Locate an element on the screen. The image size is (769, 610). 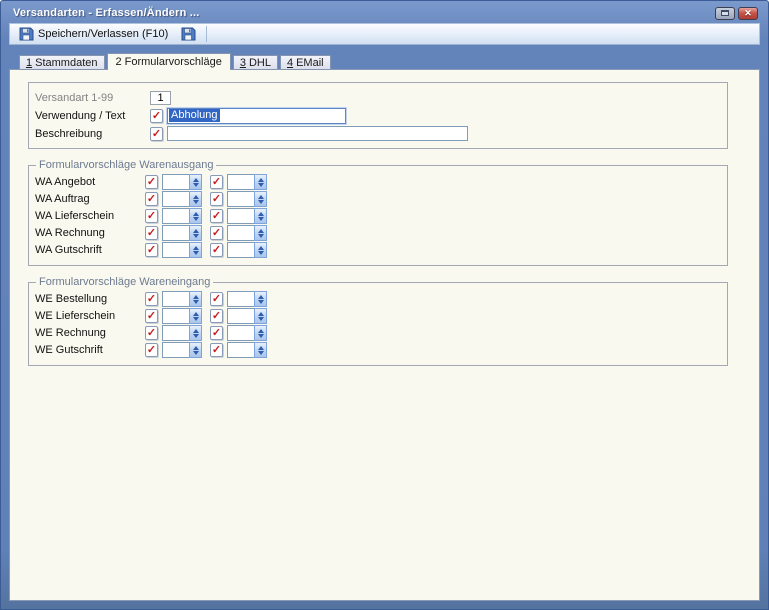
restore-icon is located at coordinates (725, 13).